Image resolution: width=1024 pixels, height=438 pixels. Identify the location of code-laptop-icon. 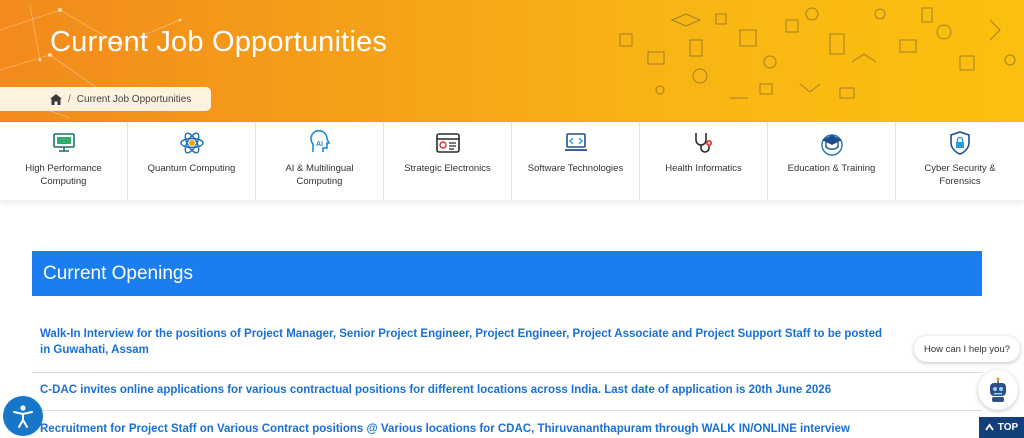
(575, 142).